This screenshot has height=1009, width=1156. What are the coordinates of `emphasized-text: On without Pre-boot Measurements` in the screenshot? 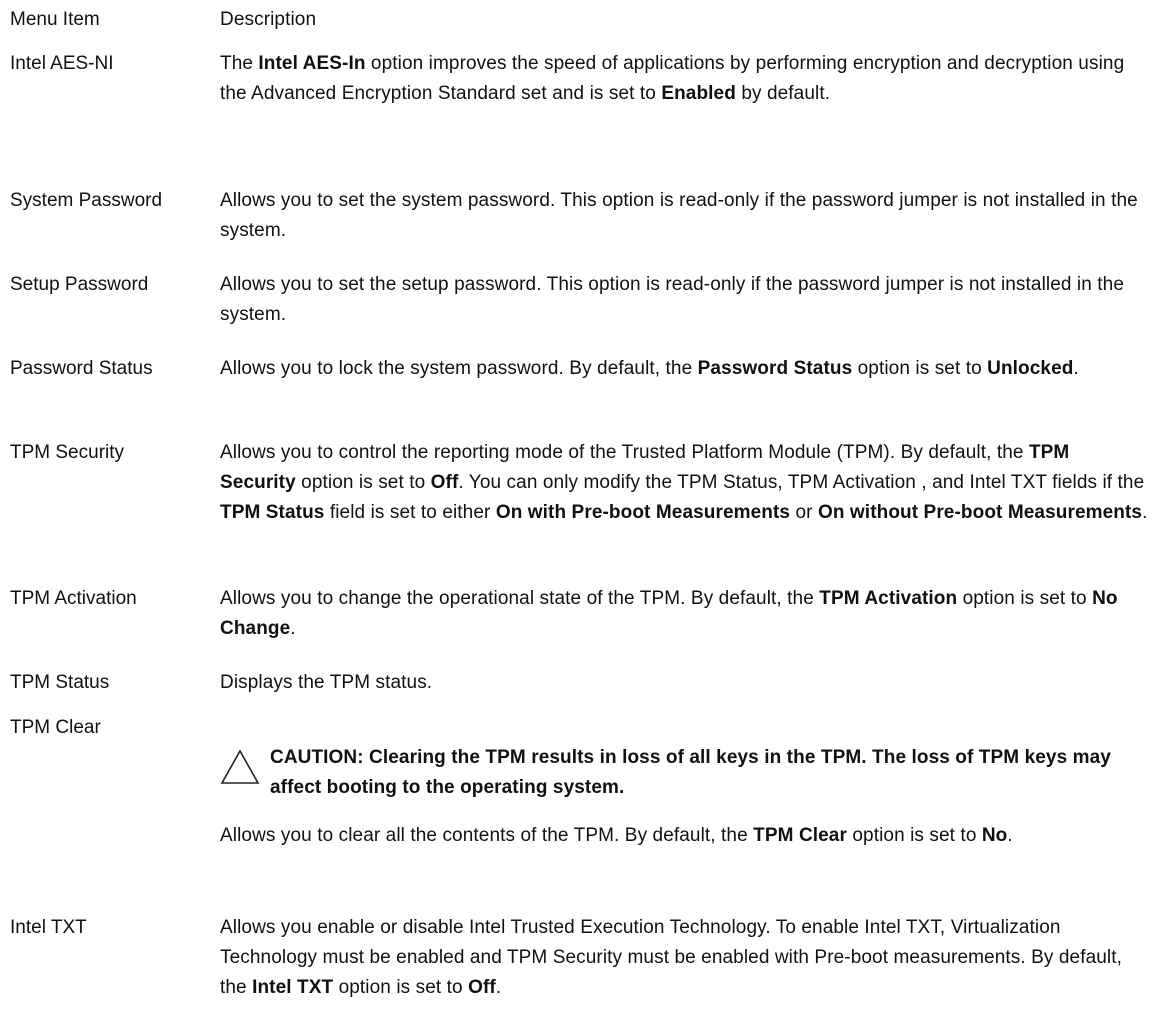 It's located at (980, 512).